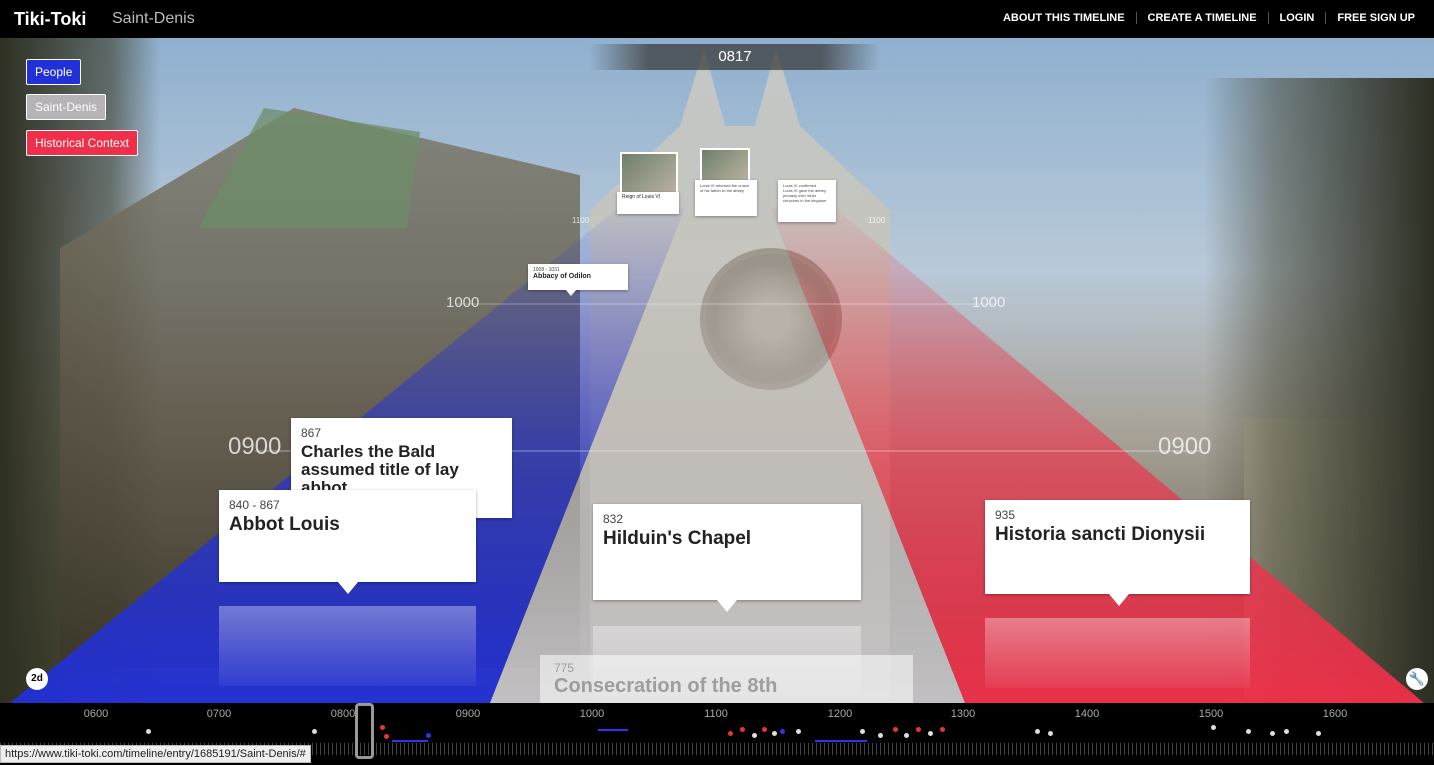 This screenshot has width=1434, height=765. I want to click on story-title: Abbacy of Odilon, so click(562, 276).